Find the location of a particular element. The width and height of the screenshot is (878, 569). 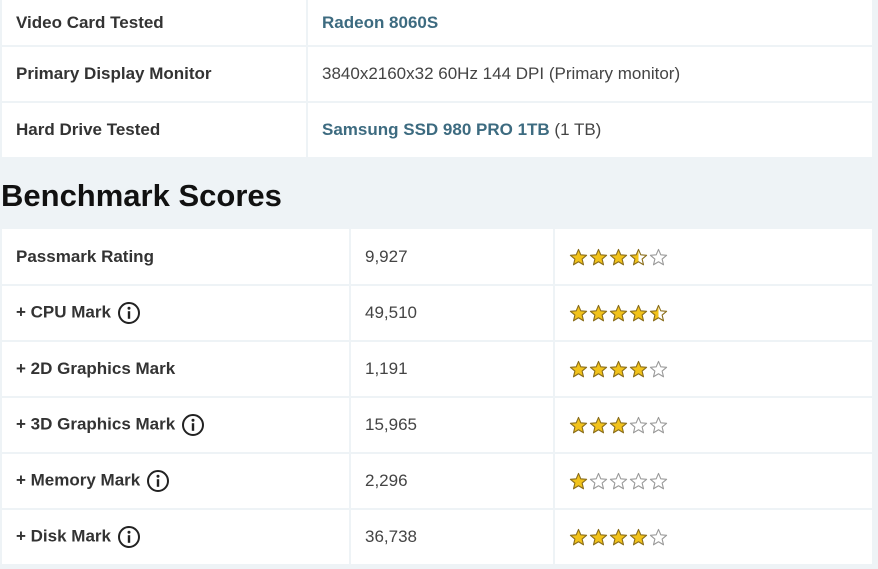

score-name: + Memory Mark is located at coordinates (78, 480).